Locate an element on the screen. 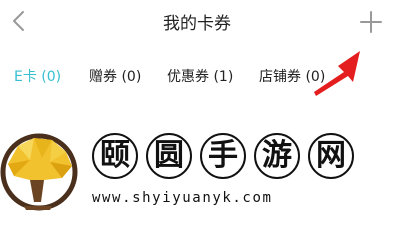  page-title: 我的卡券 is located at coordinates (197, 24).